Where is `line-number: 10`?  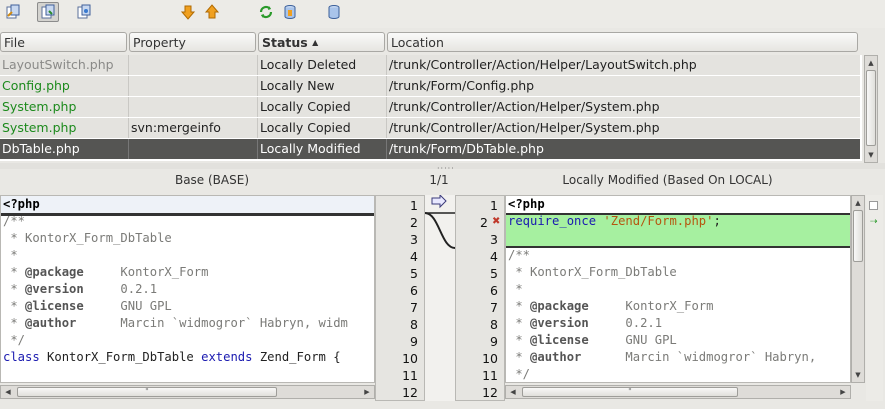 line-number: 10 is located at coordinates (410, 358).